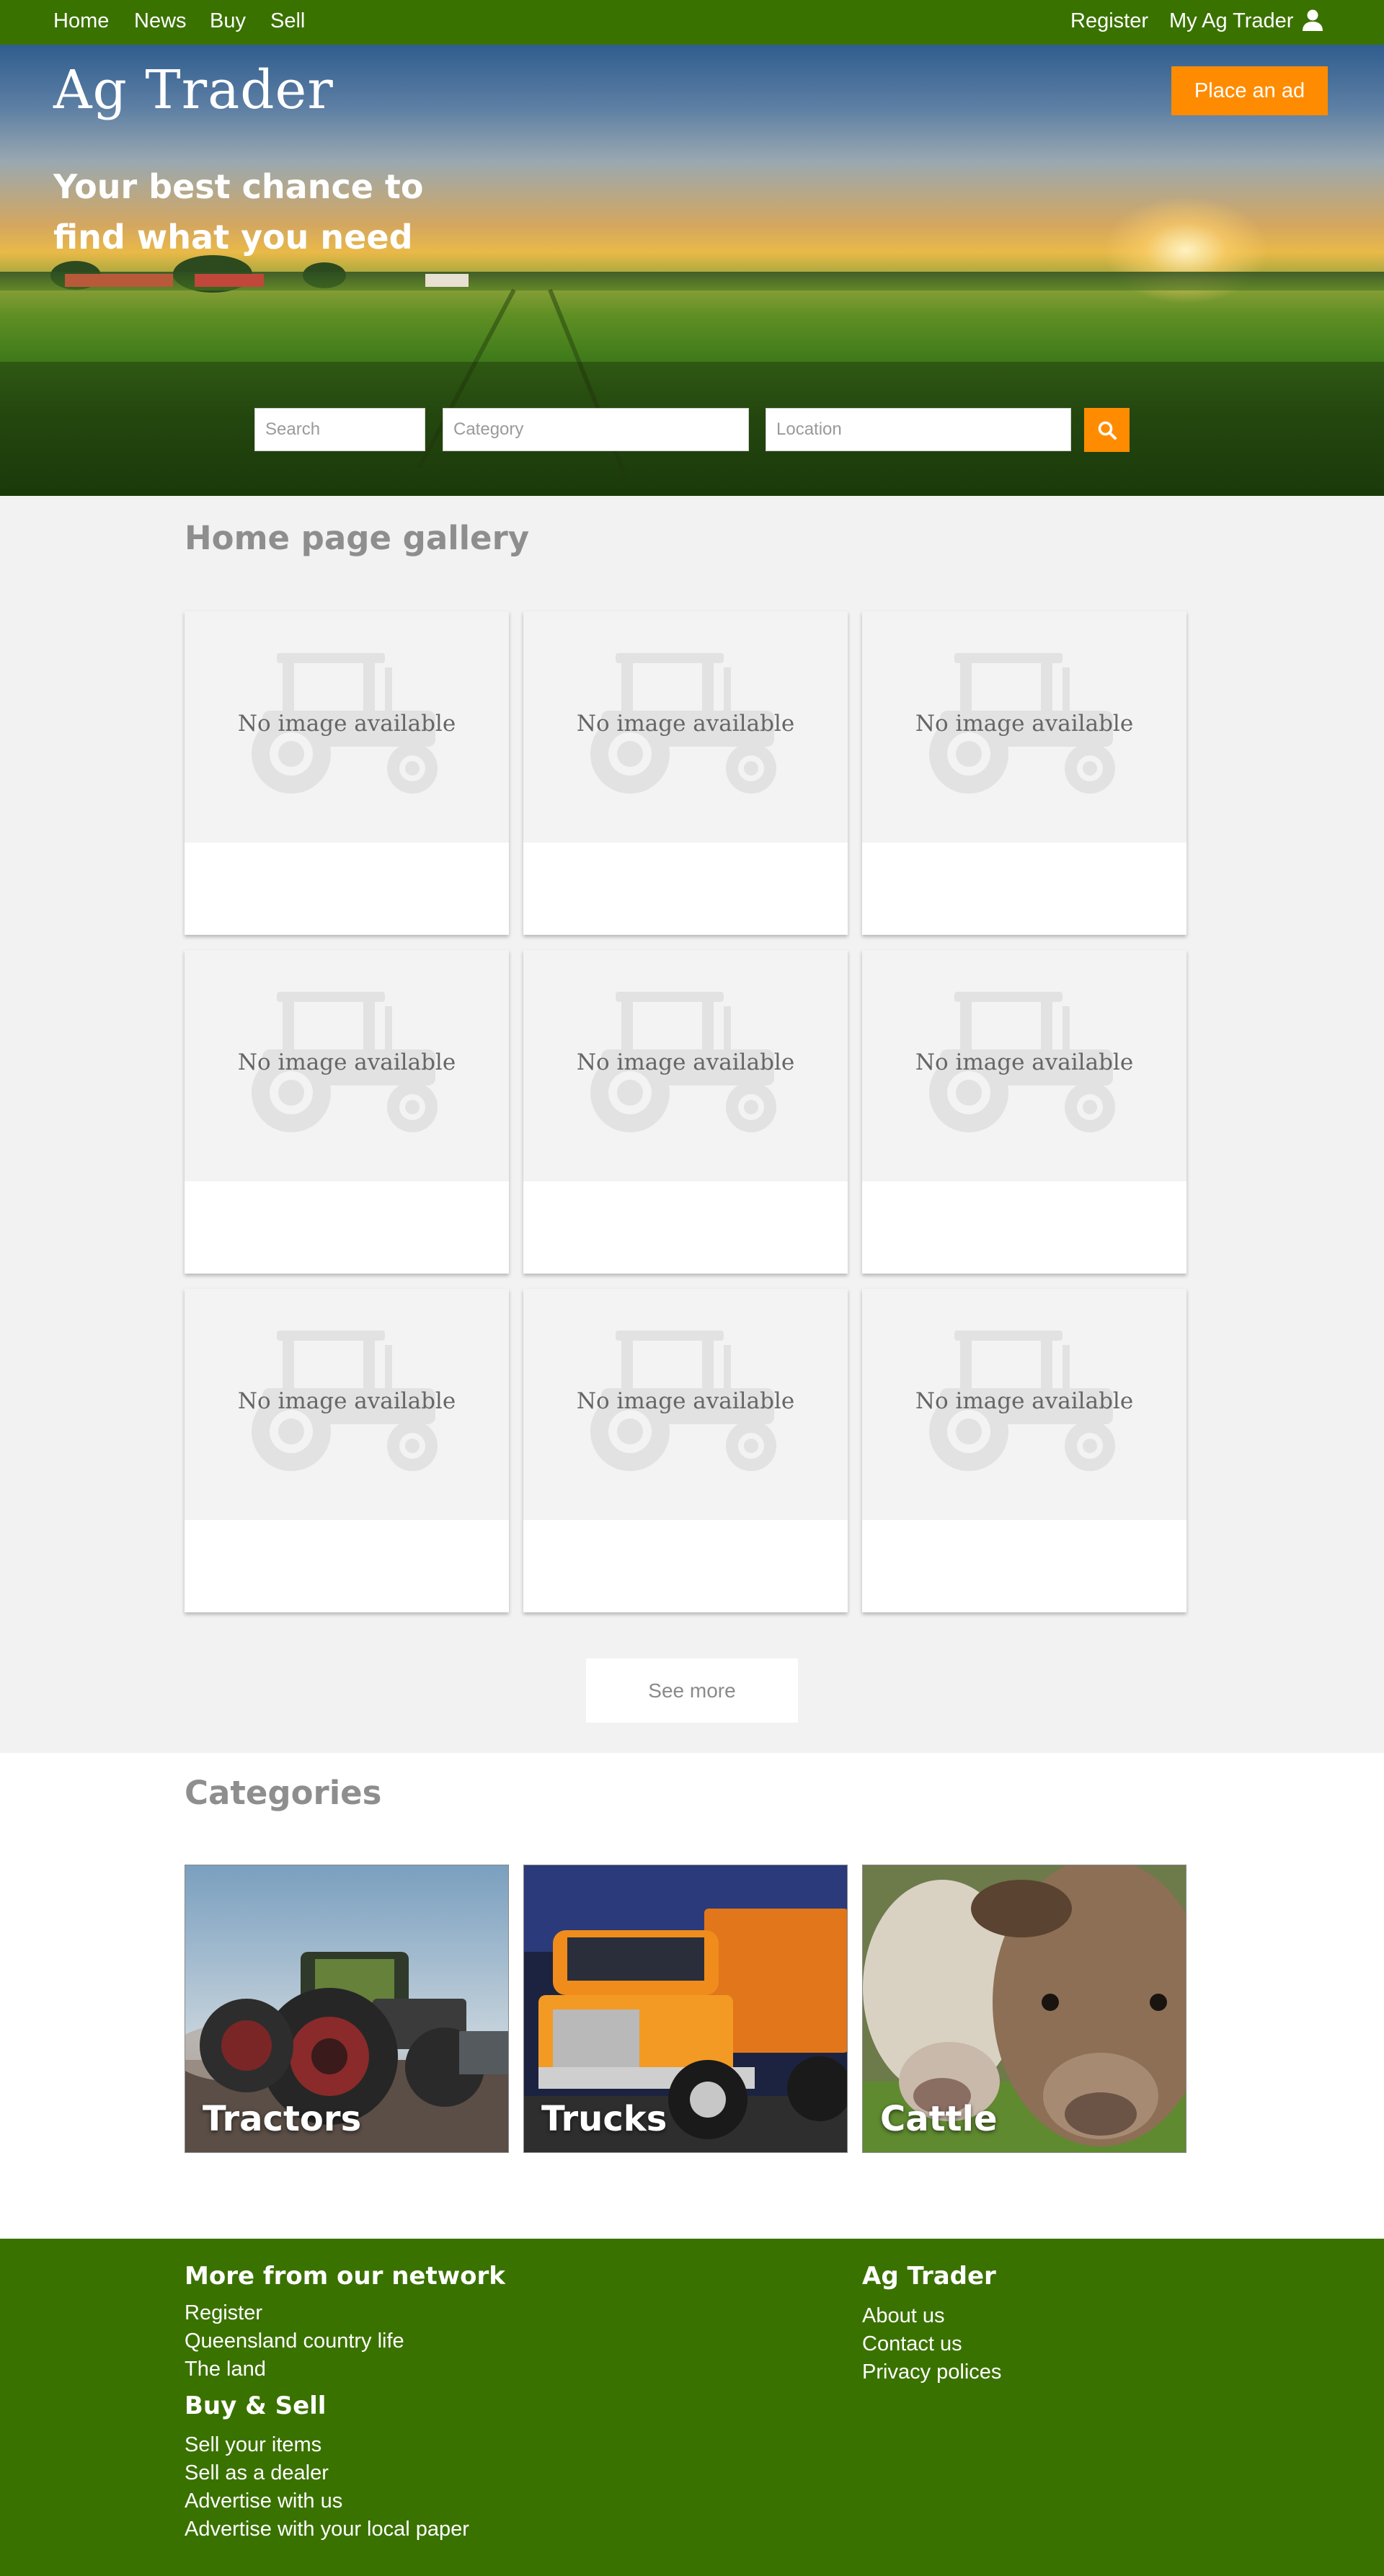  I want to click on user-icon, so click(1312, 20).